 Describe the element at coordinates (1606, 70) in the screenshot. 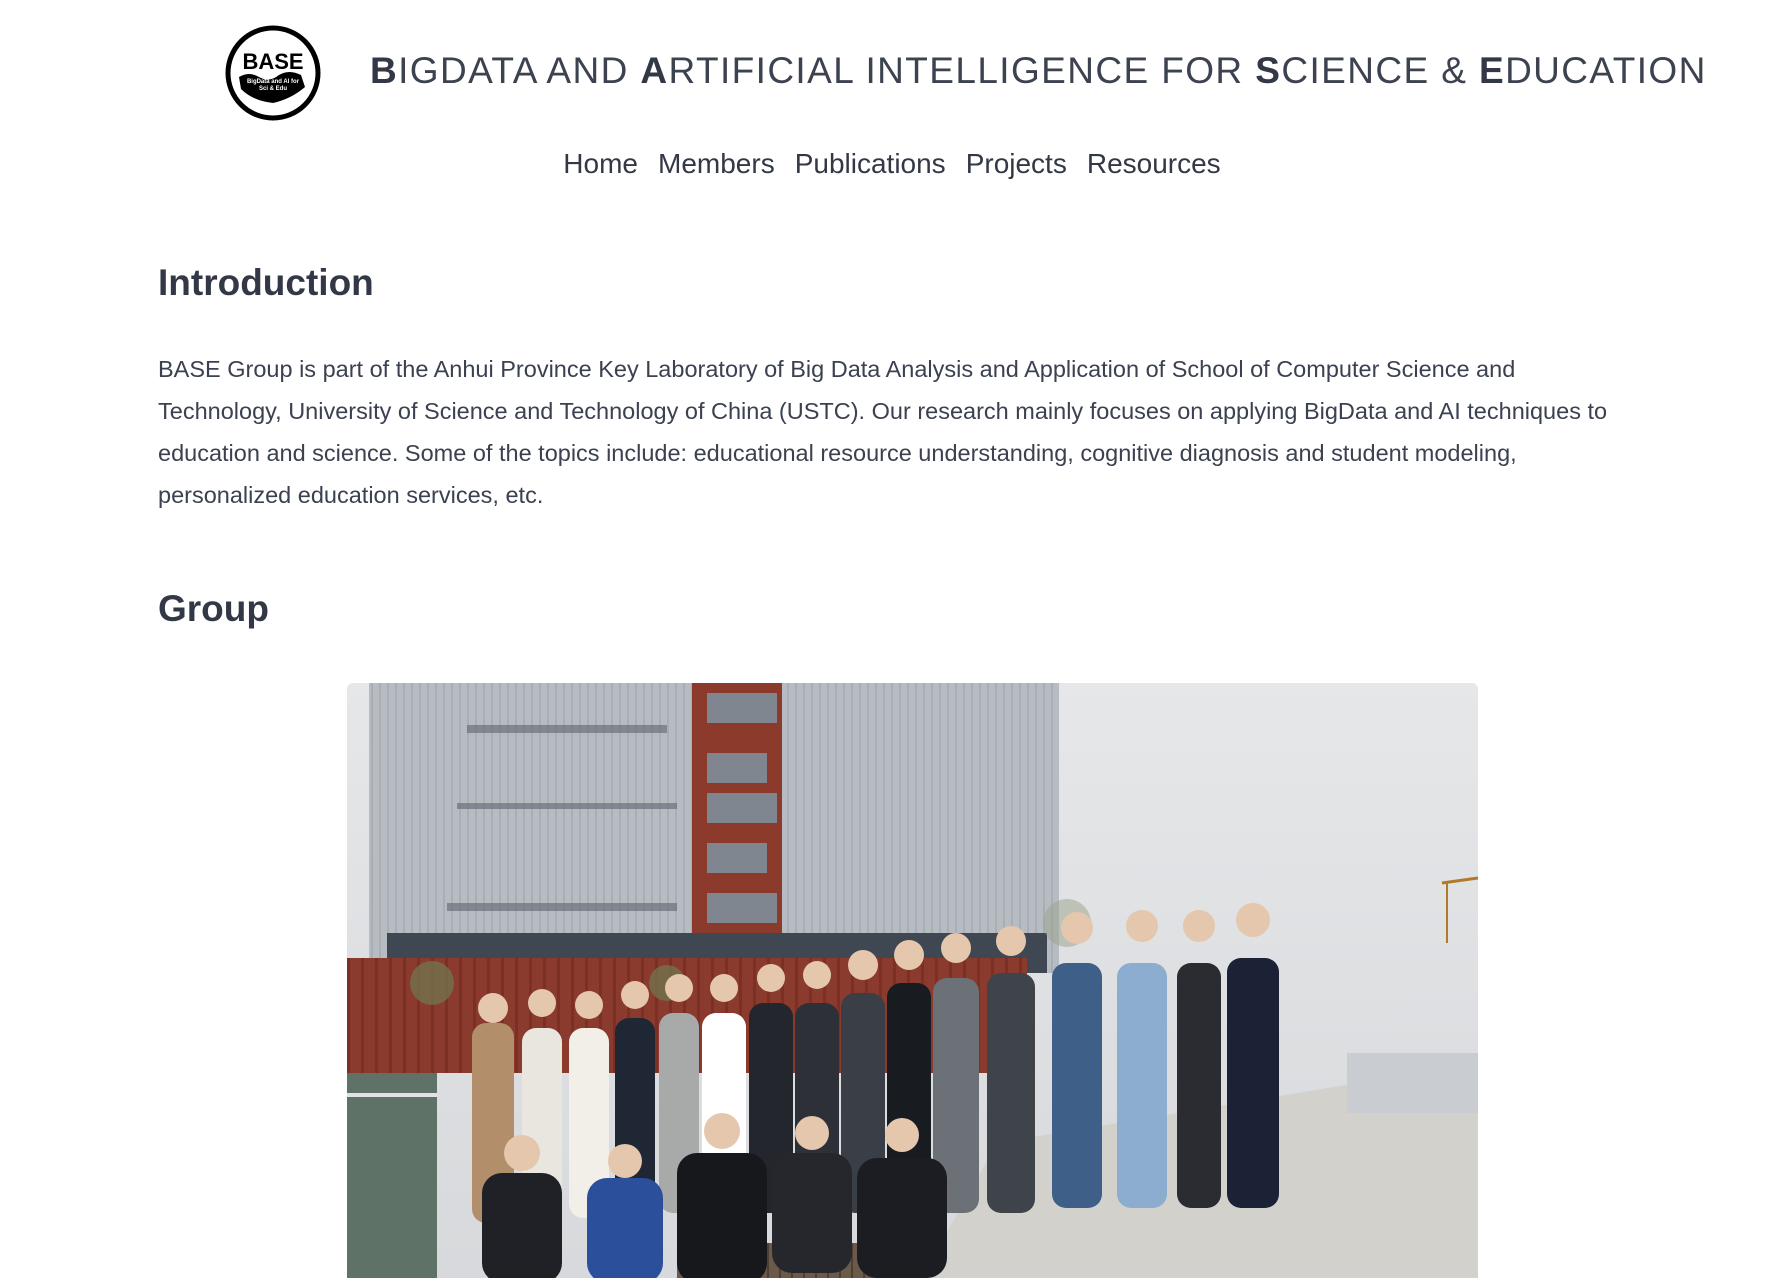

I see `title-rest-4: DUCATION` at that location.